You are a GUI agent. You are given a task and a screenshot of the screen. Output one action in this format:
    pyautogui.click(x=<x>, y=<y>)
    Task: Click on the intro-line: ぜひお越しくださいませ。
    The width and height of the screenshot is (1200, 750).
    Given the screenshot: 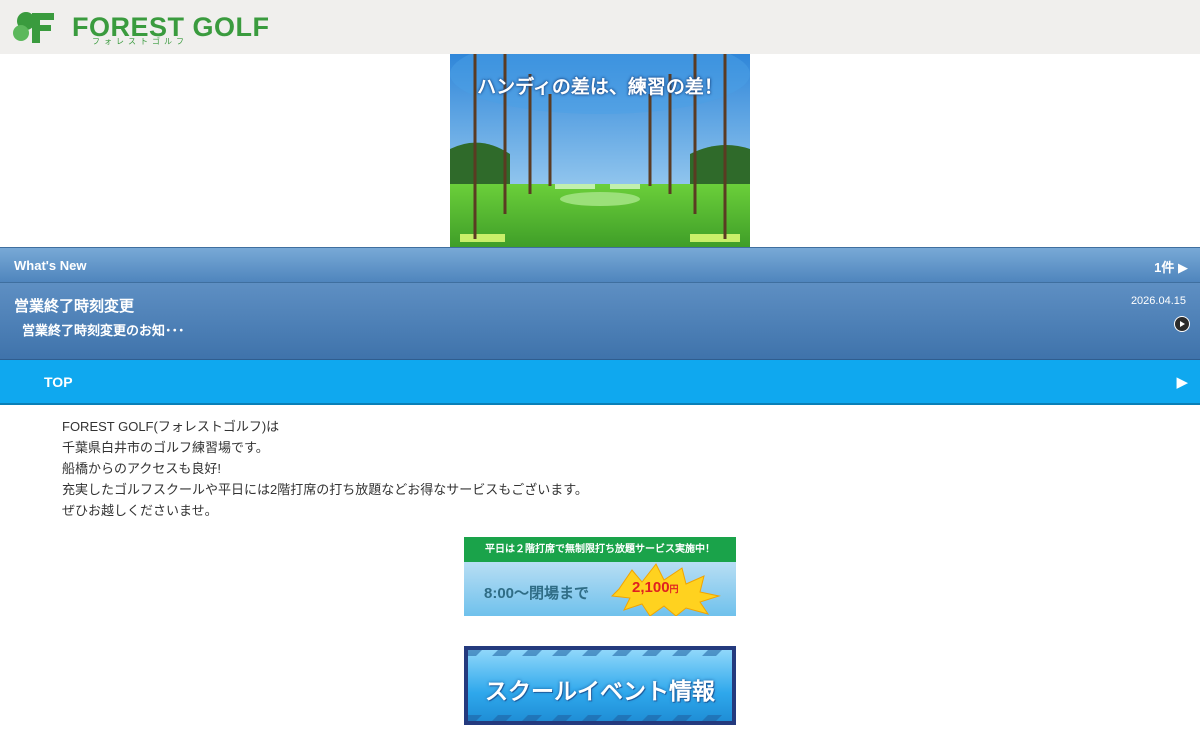 What is the action you would take?
    pyautogui.click(x=140, y=510)
    